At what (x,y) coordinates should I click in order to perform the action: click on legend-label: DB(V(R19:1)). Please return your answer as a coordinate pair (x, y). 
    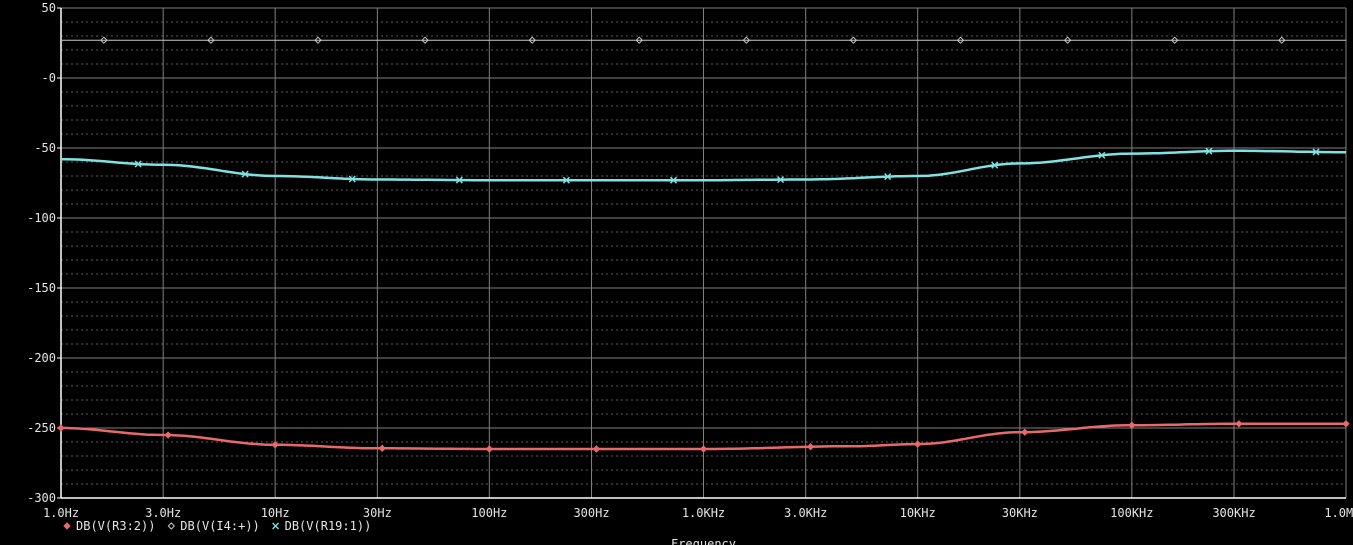
    Looking at the image, I should click on (328, 526).